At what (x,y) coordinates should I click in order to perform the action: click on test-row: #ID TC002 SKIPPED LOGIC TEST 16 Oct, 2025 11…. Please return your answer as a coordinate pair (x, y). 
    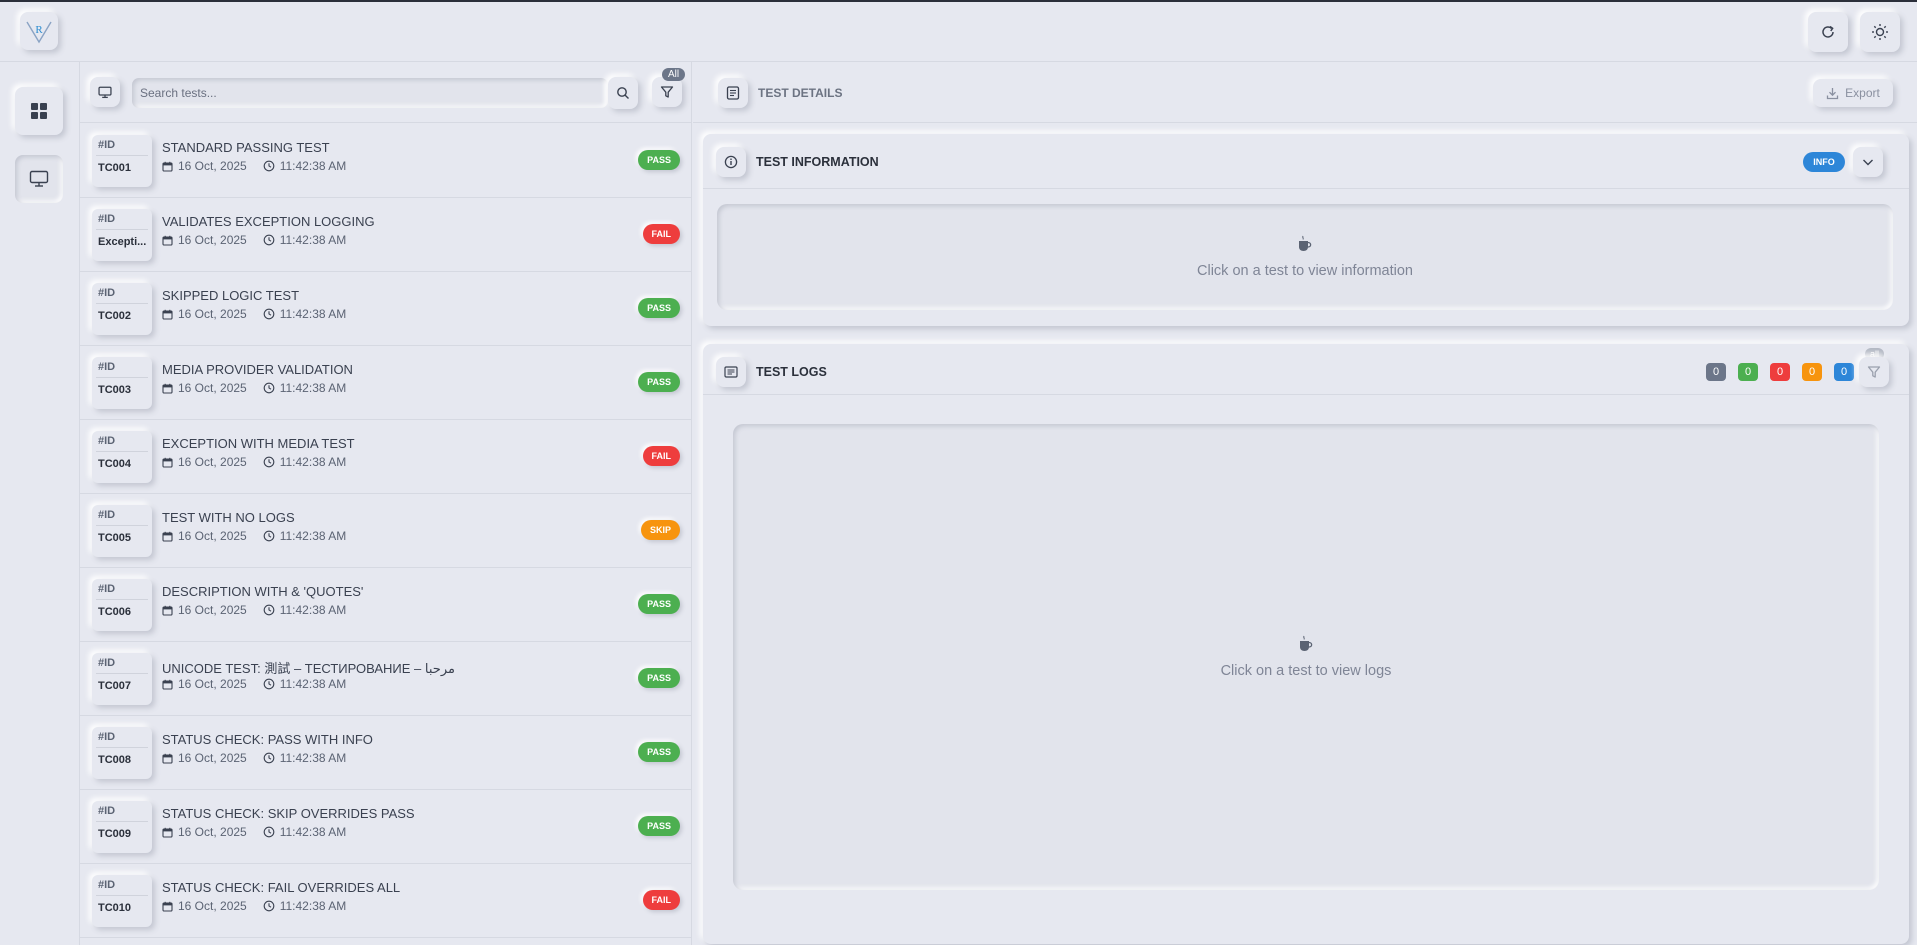
    Looking at the image, I should click on (386, 309).